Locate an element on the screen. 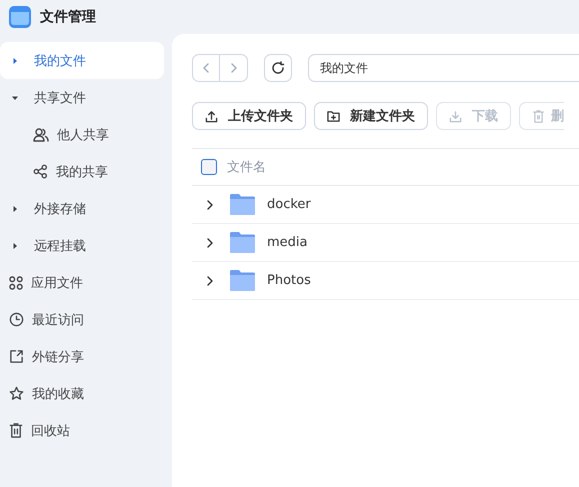 This screenshot has height=487, width=579. file-name: media is located at coordinates (287, 242).